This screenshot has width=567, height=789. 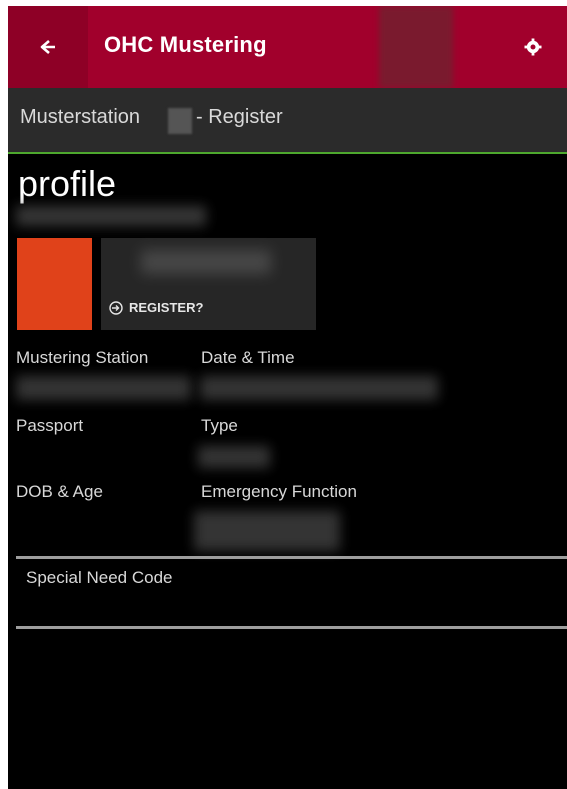 What do you see at coordinates (319, 388) in the screenshot?
I see `redacted-date-value` at bounding box center [319, 388].